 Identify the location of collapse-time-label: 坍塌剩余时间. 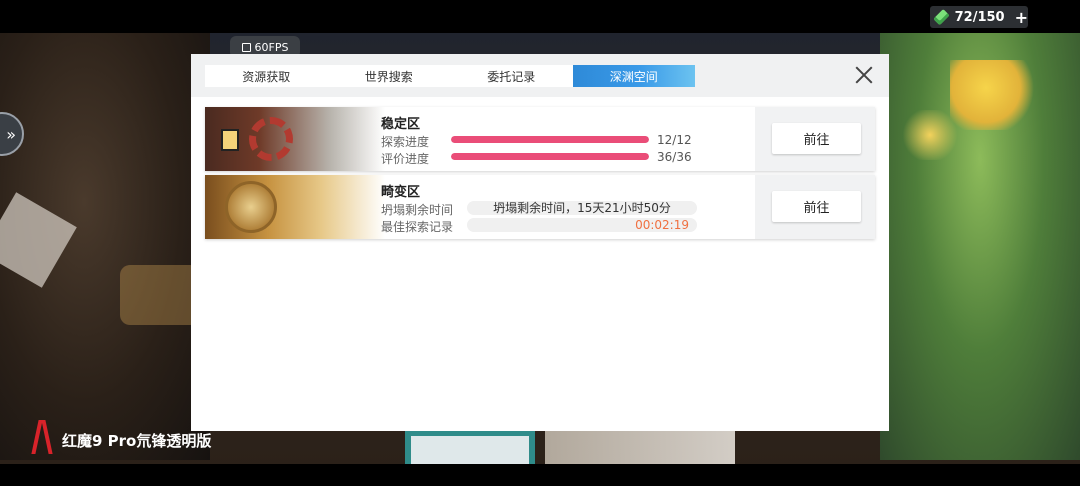
(417, 210).